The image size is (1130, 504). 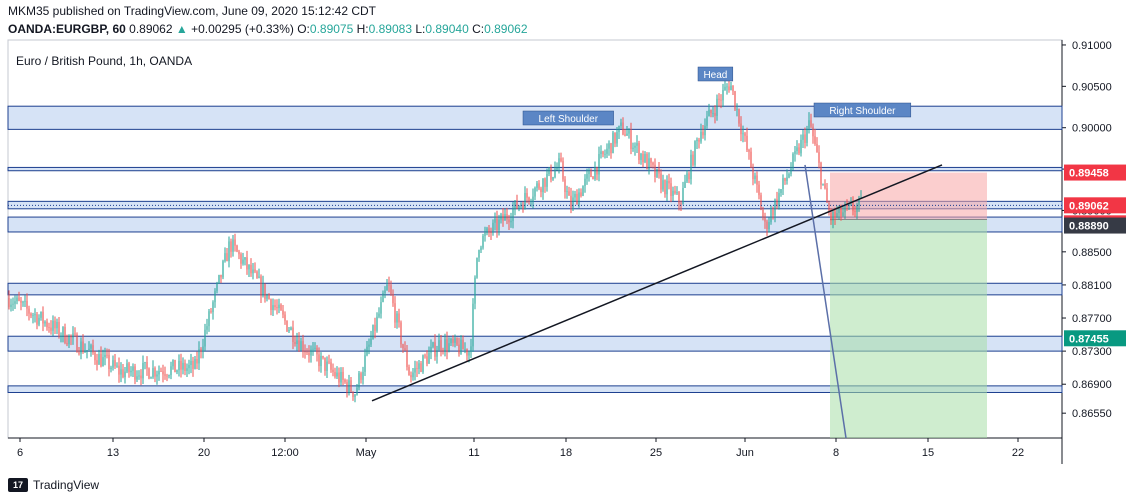 What do you see at coordinates (1092, 286) in the screenshot?
I see `y-tick-label: 0.88100` at bounding box center [1092, 286].